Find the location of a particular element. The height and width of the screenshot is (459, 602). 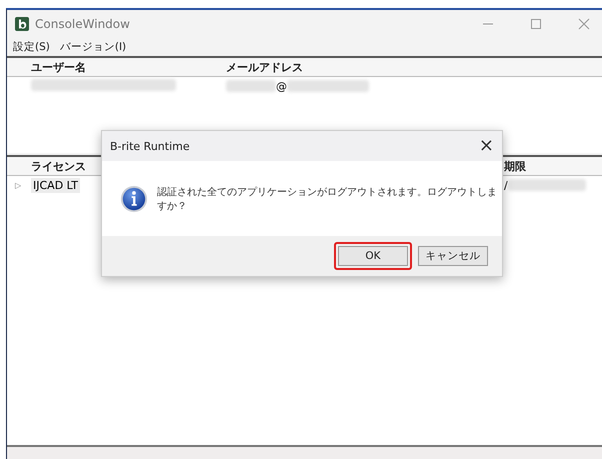

blurred-text is located at coordinates (251, 86).